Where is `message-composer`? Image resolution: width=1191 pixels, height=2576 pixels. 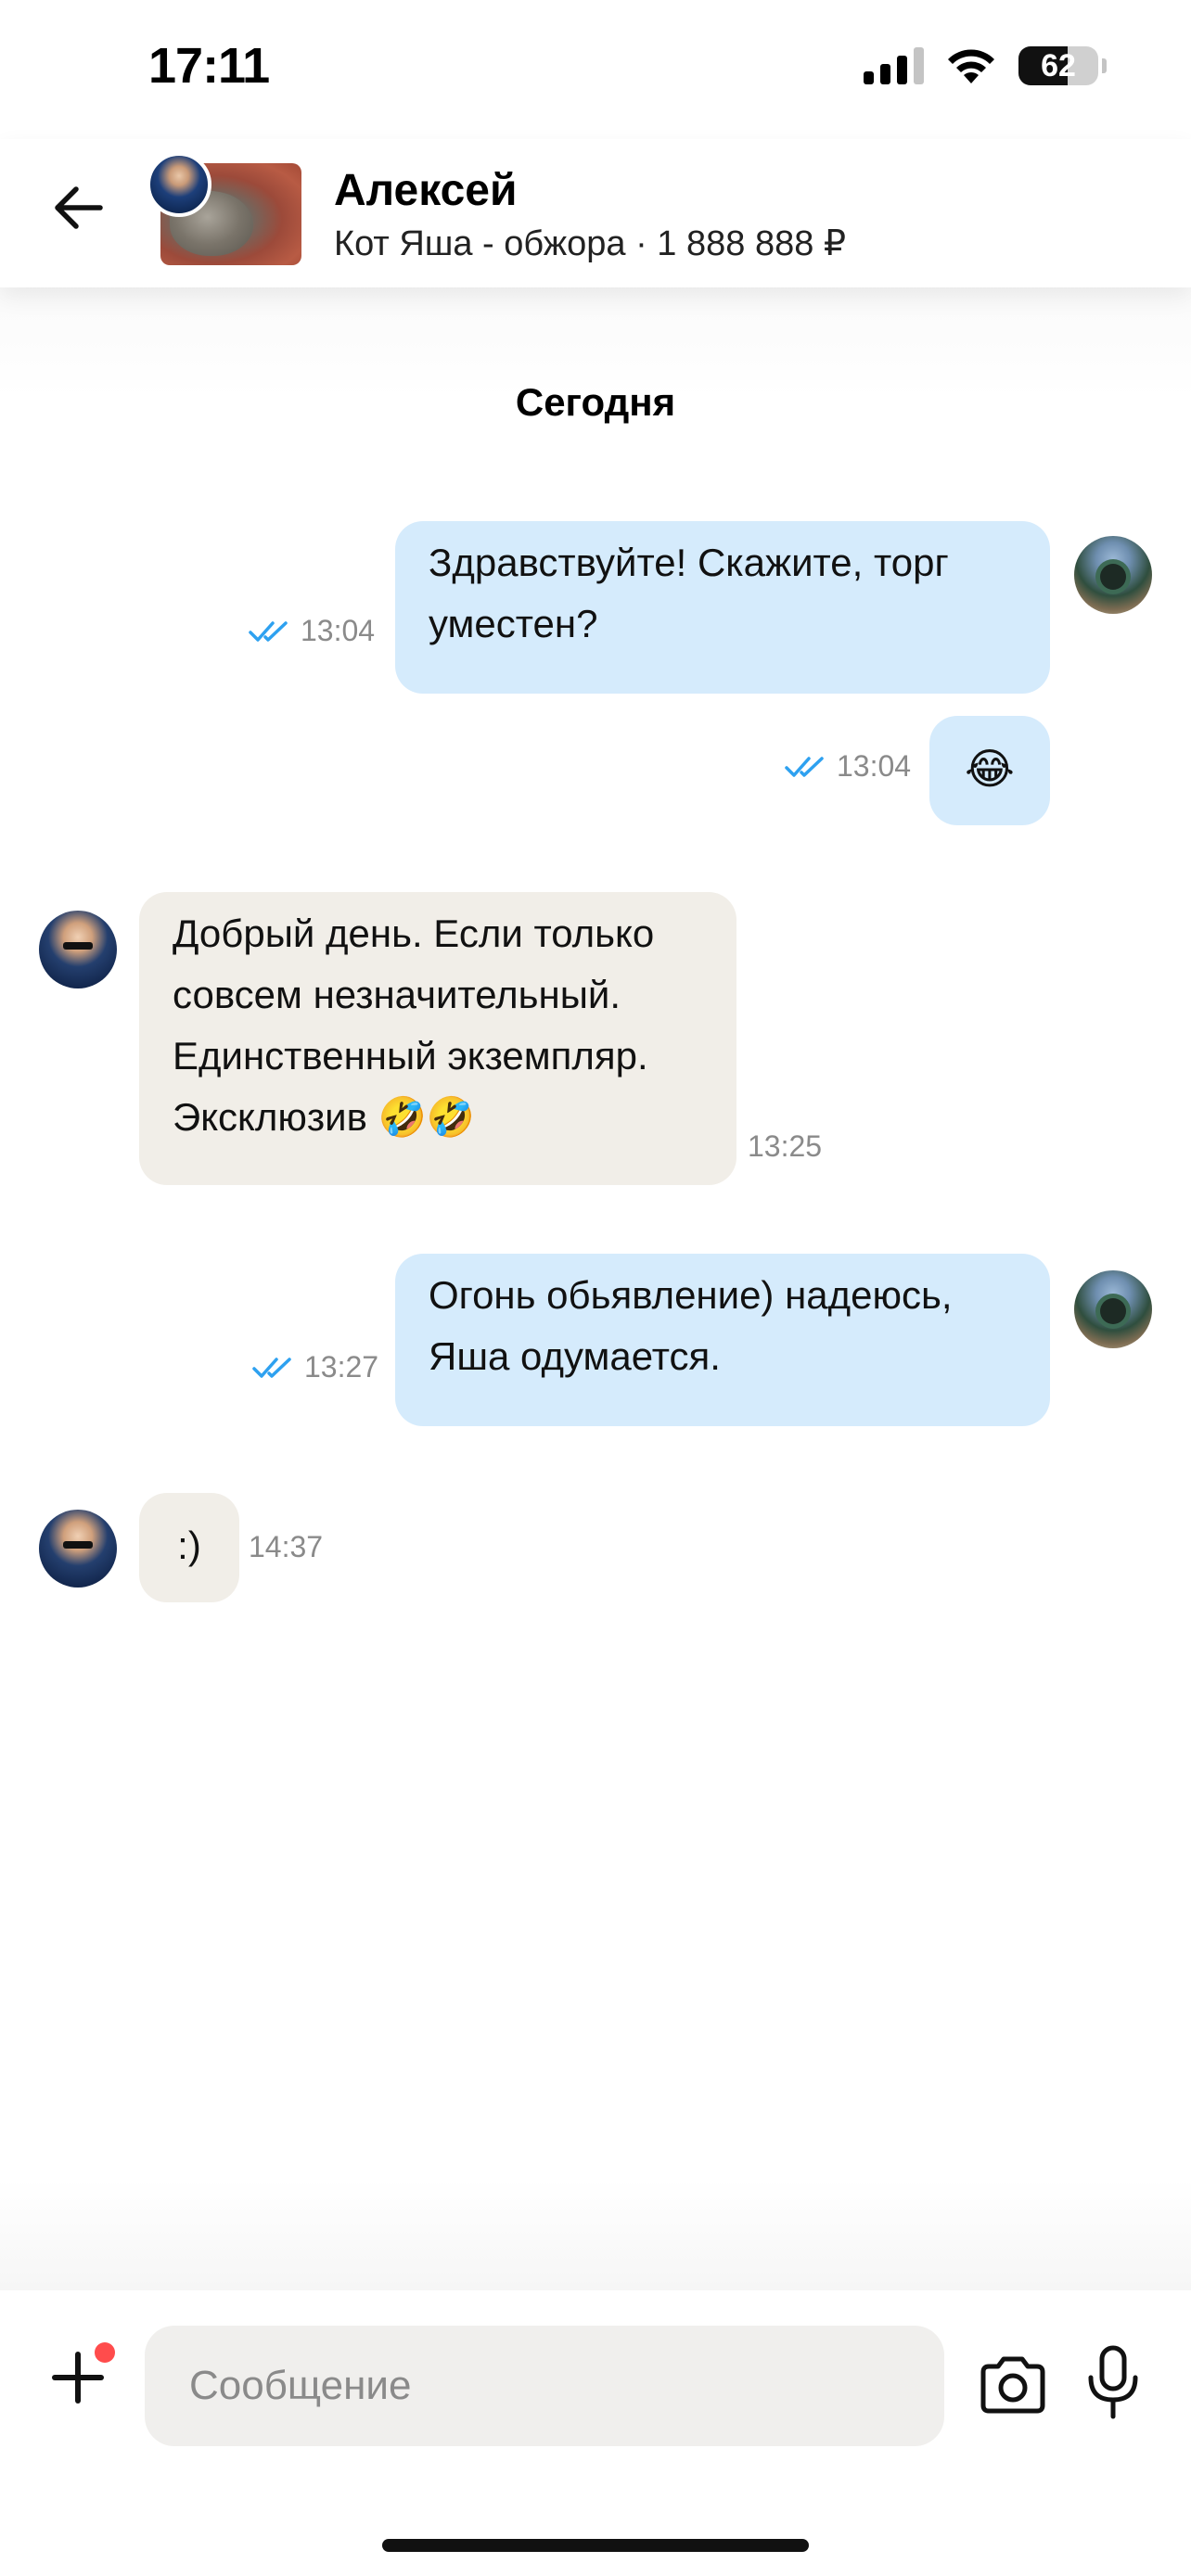
message-composer is located at coordinates (595, 2433).